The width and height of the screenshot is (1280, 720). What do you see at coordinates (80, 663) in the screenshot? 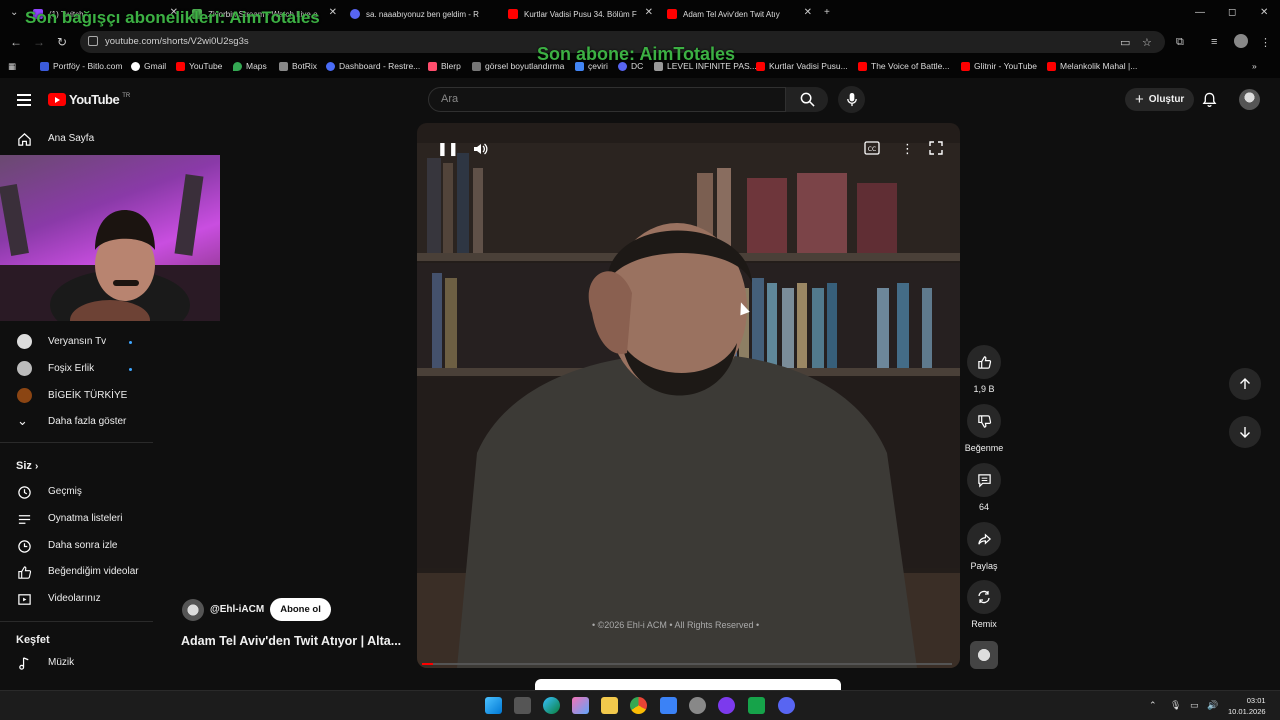
I see `sidebar-item-music: Müzik` at bounding box center [80, 663].